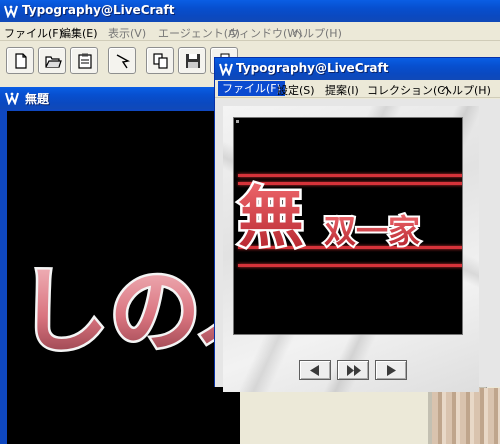 This screenshot has width=500, height=444. I want to click on canvas-text: しのぶさん, so click(128, 311).